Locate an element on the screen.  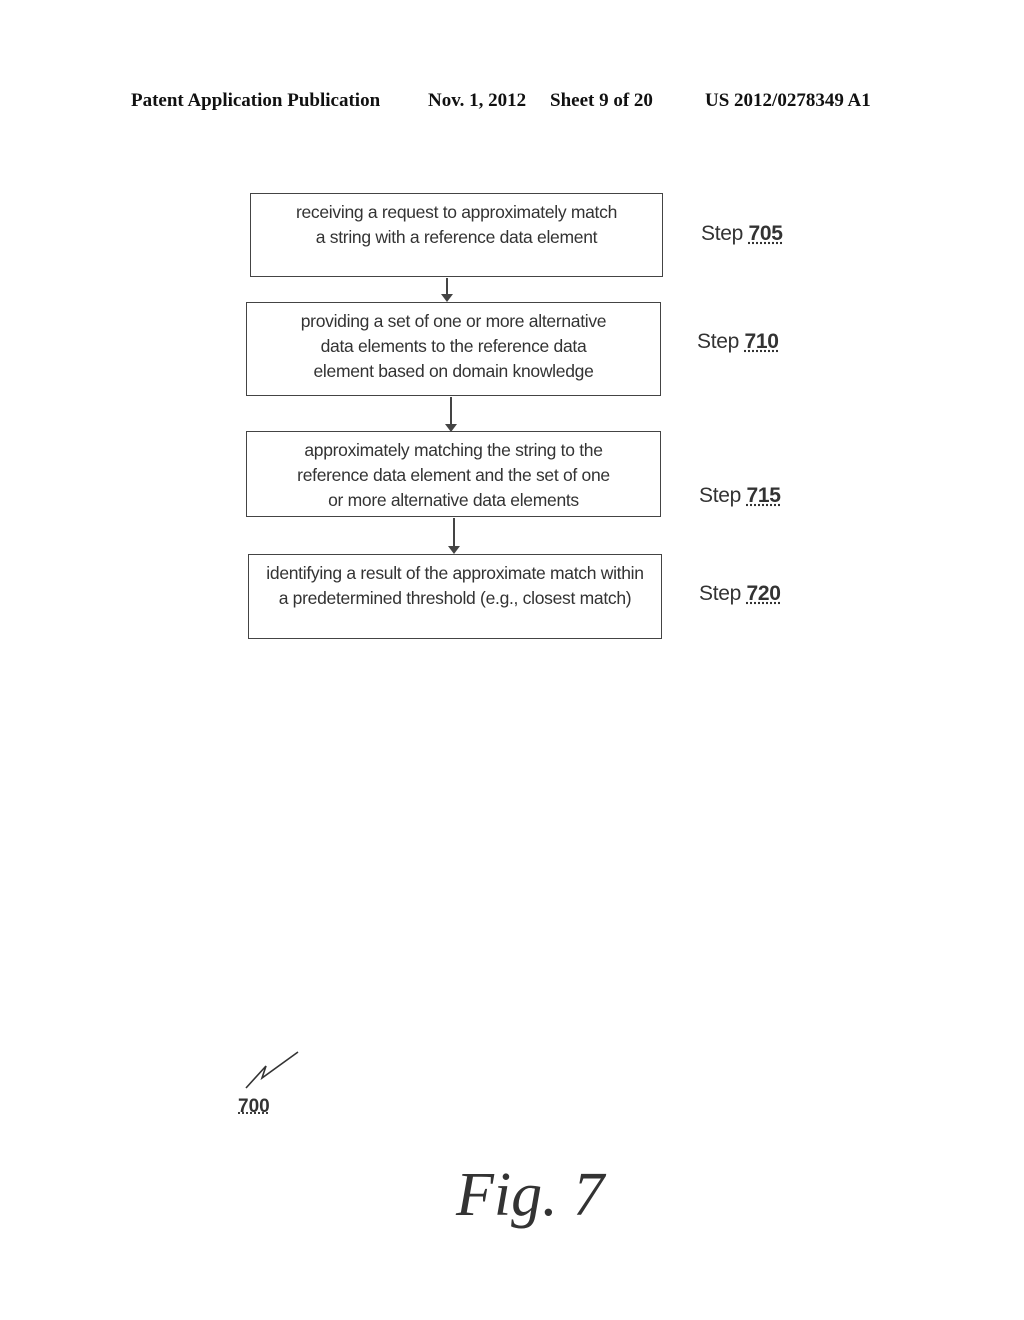
step-710-line: data elements to the reference data is located at coordinates (453, 346).